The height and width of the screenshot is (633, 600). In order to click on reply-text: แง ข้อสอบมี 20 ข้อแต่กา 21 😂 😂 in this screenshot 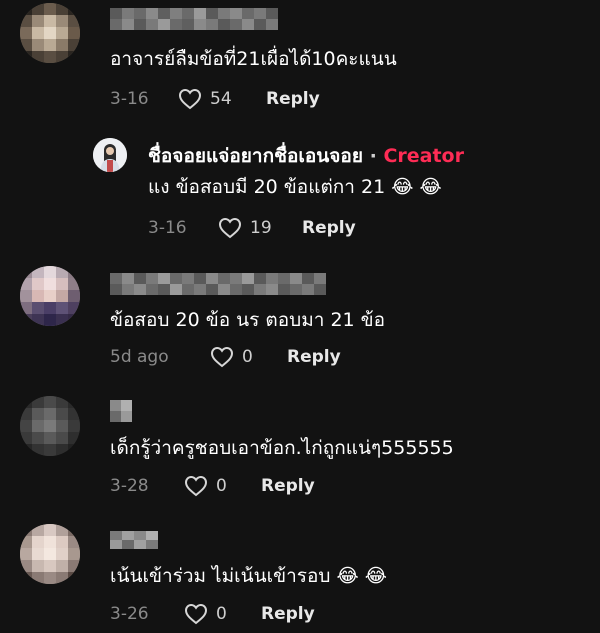, I will do `click(295, 187)`.